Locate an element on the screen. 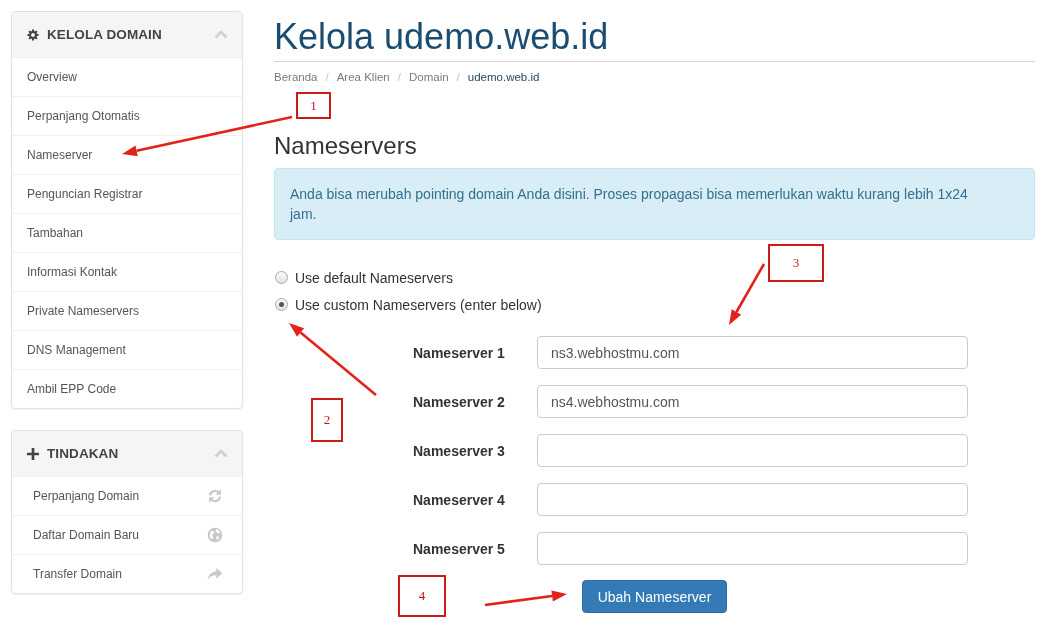  annotation-number: 1 is located at coordinates (313, 105).